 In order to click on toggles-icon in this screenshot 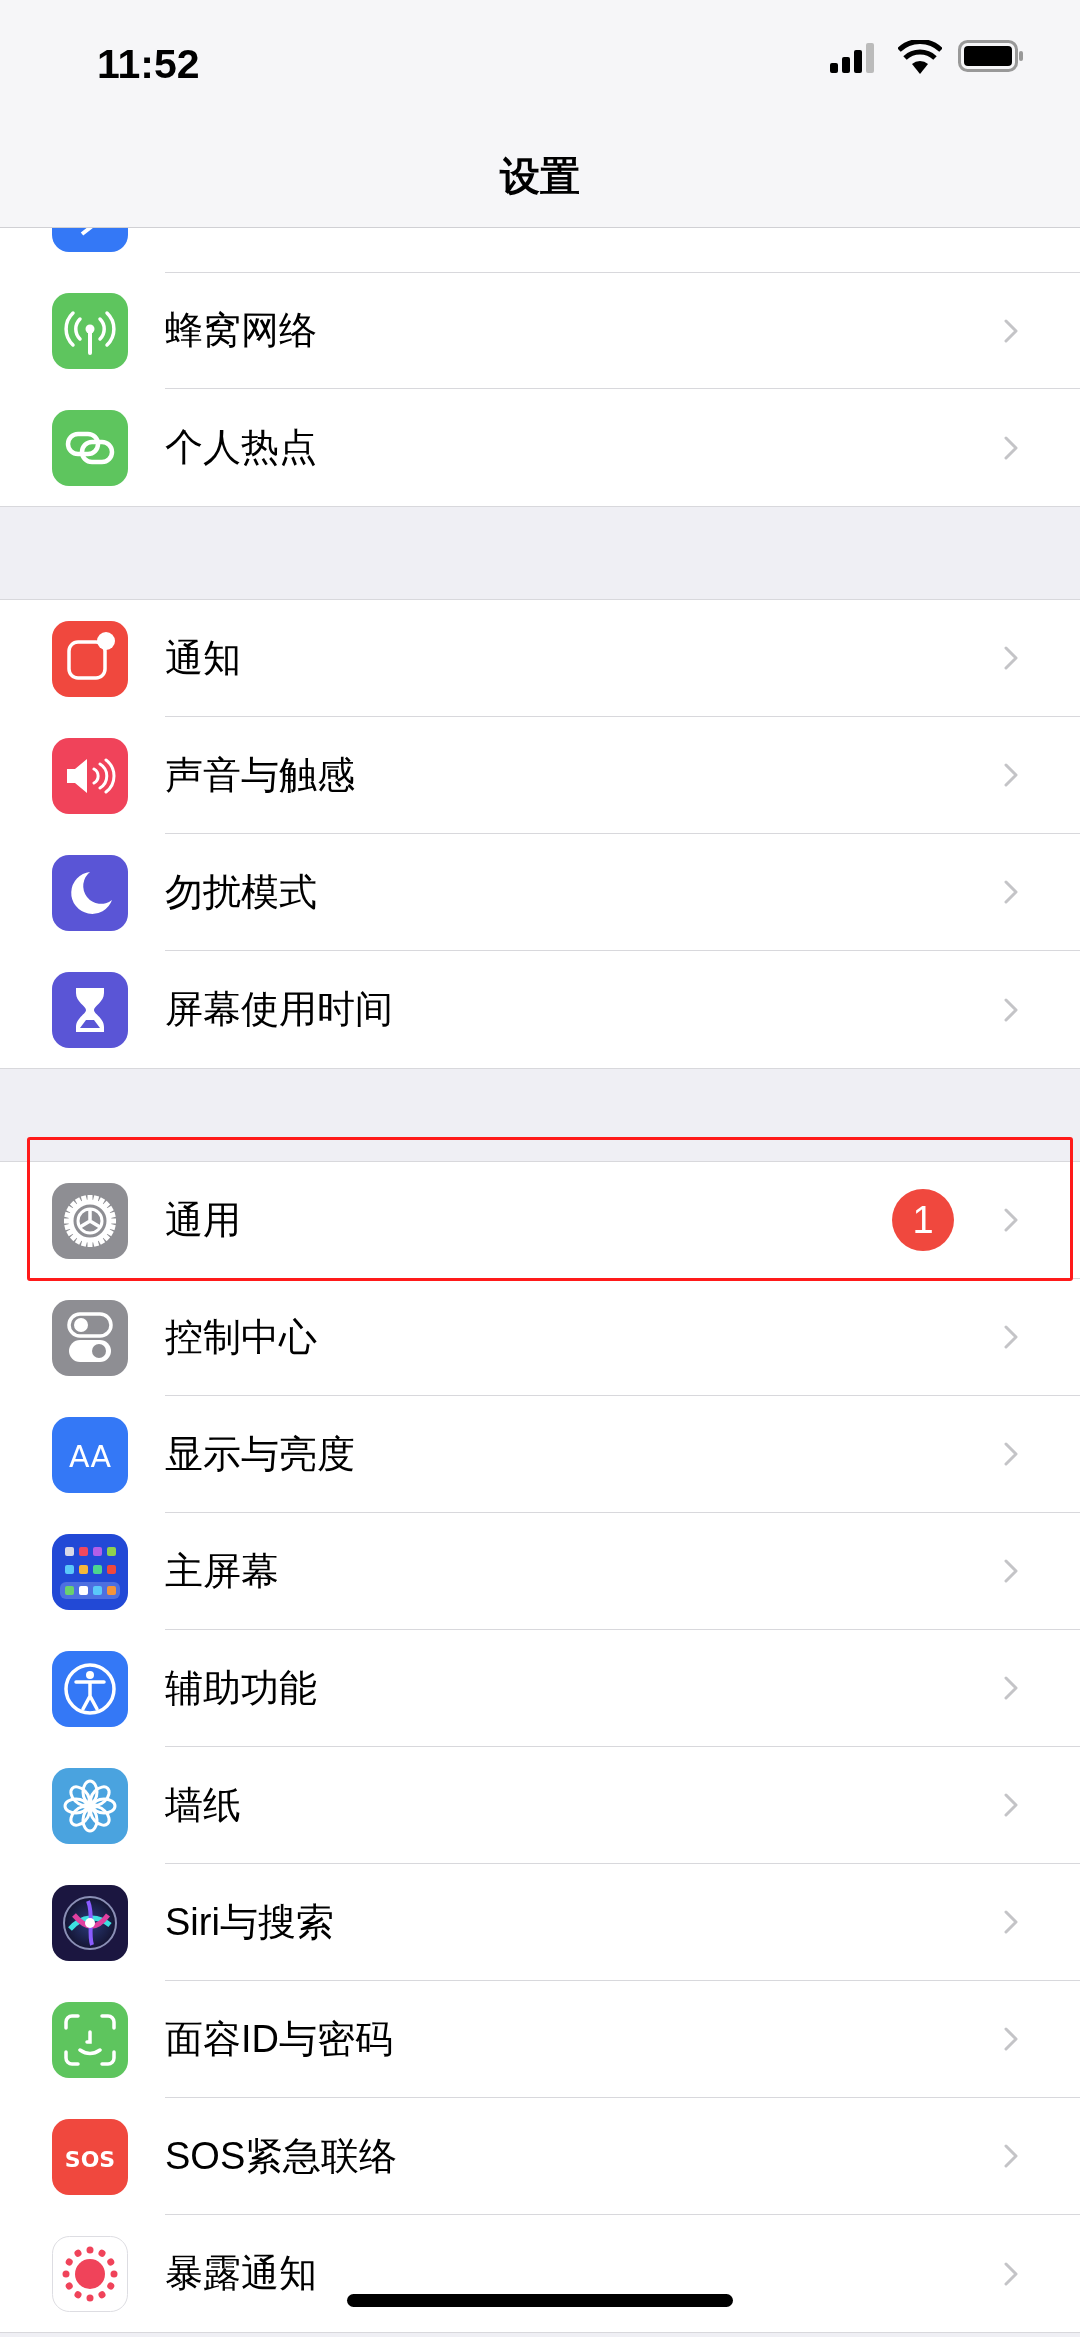, I will do `click(90, 1337)`.